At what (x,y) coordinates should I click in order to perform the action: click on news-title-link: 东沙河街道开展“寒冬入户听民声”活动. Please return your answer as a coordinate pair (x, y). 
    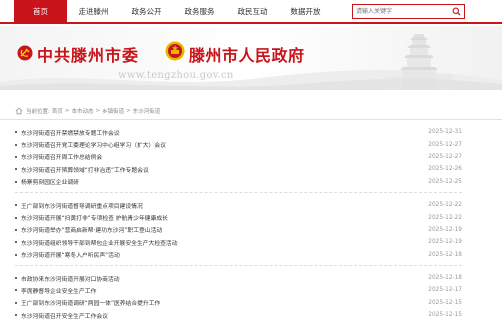
    Looking at the image, I should click on (70, 254).